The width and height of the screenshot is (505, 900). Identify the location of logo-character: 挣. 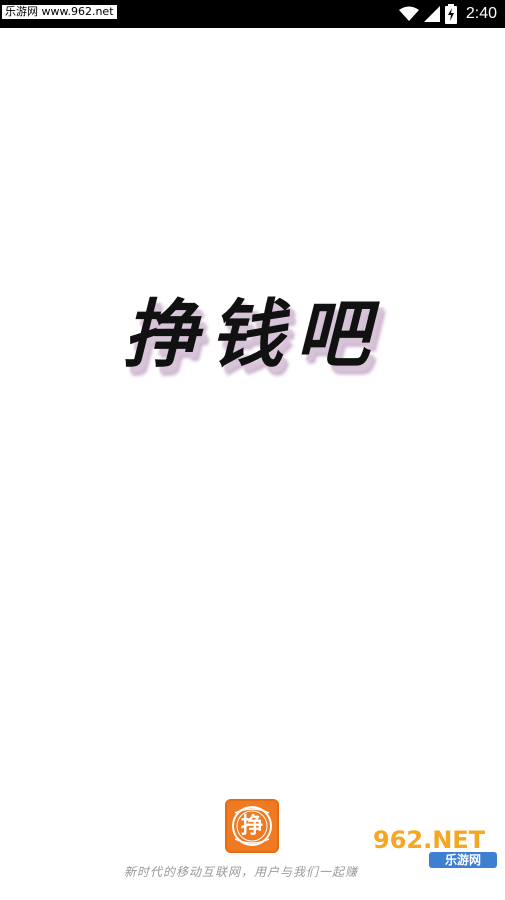
(251, 826).